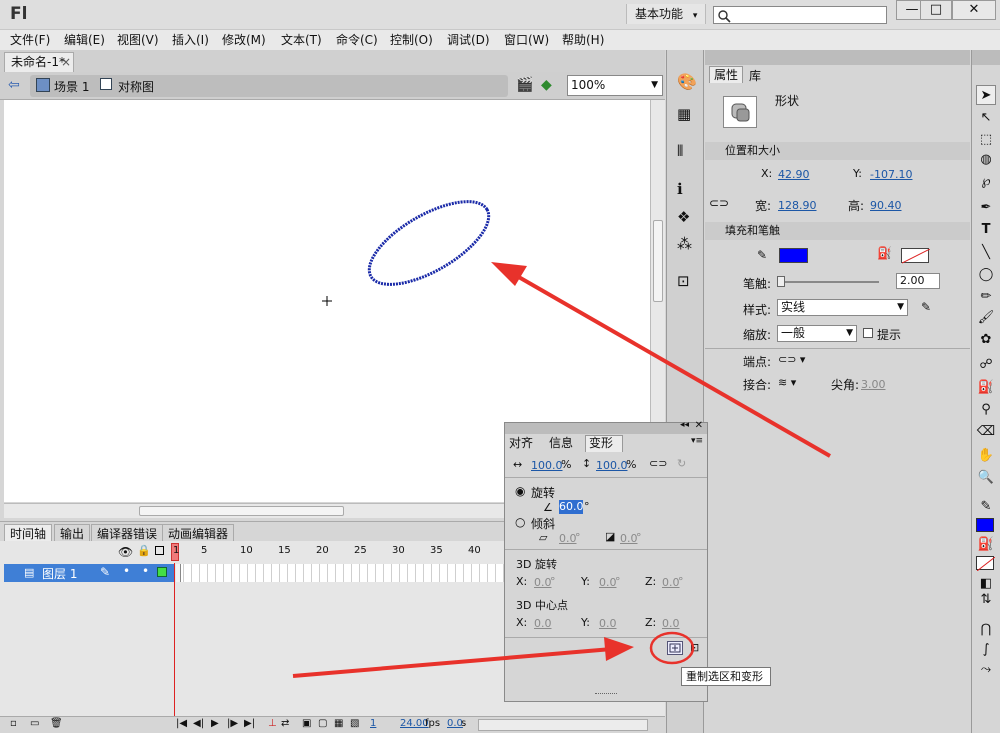 This screenshot has width=1000, height=733. Describe the element at coordinates (672, 648) in the screenshot. I see `annotation-circle` at that location.